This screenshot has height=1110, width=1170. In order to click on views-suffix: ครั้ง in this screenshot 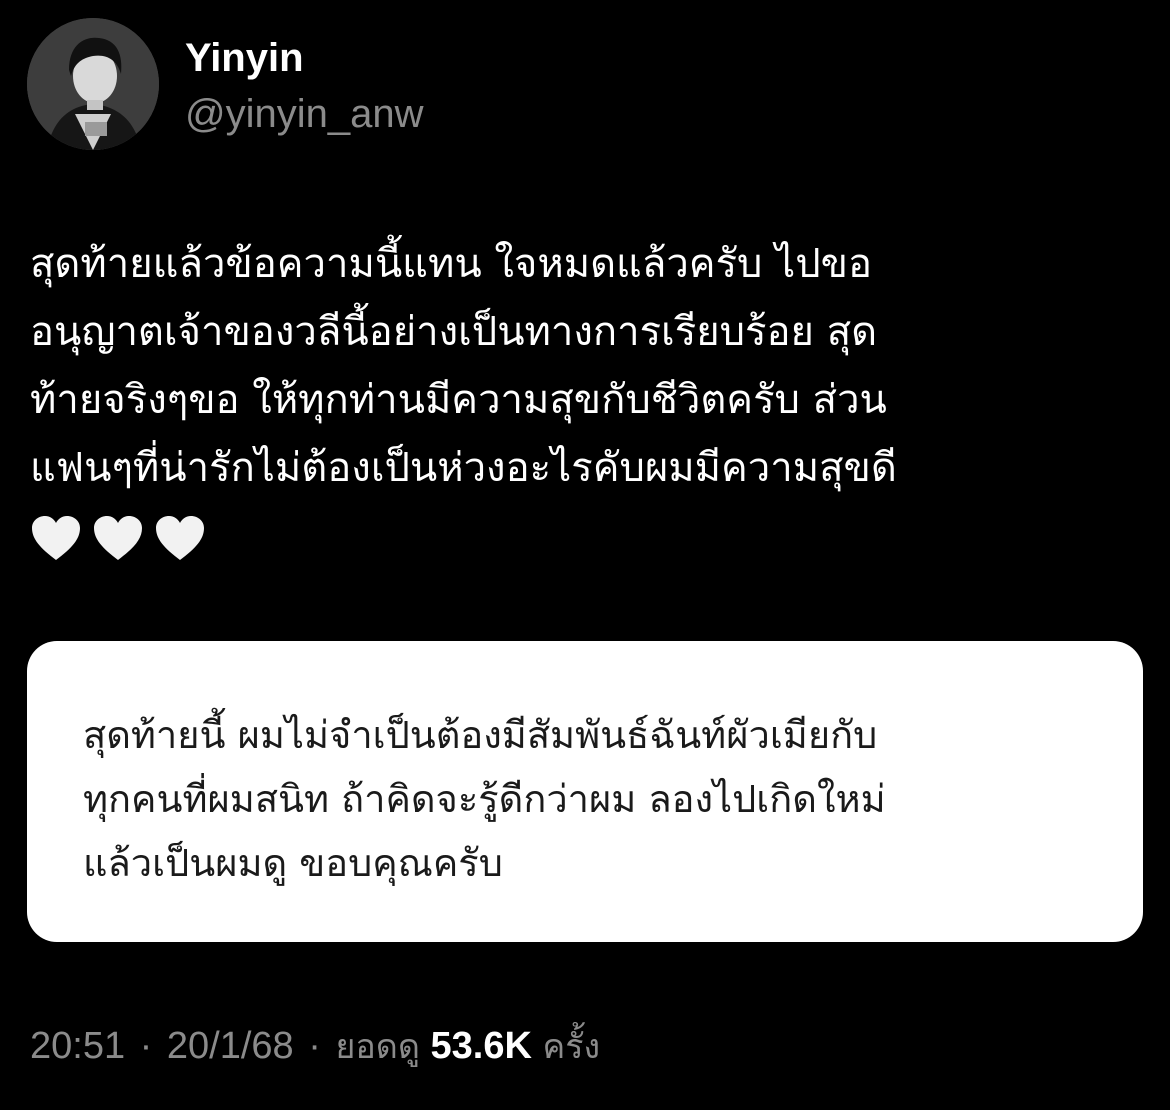, I will do `click(571, 1047)`.